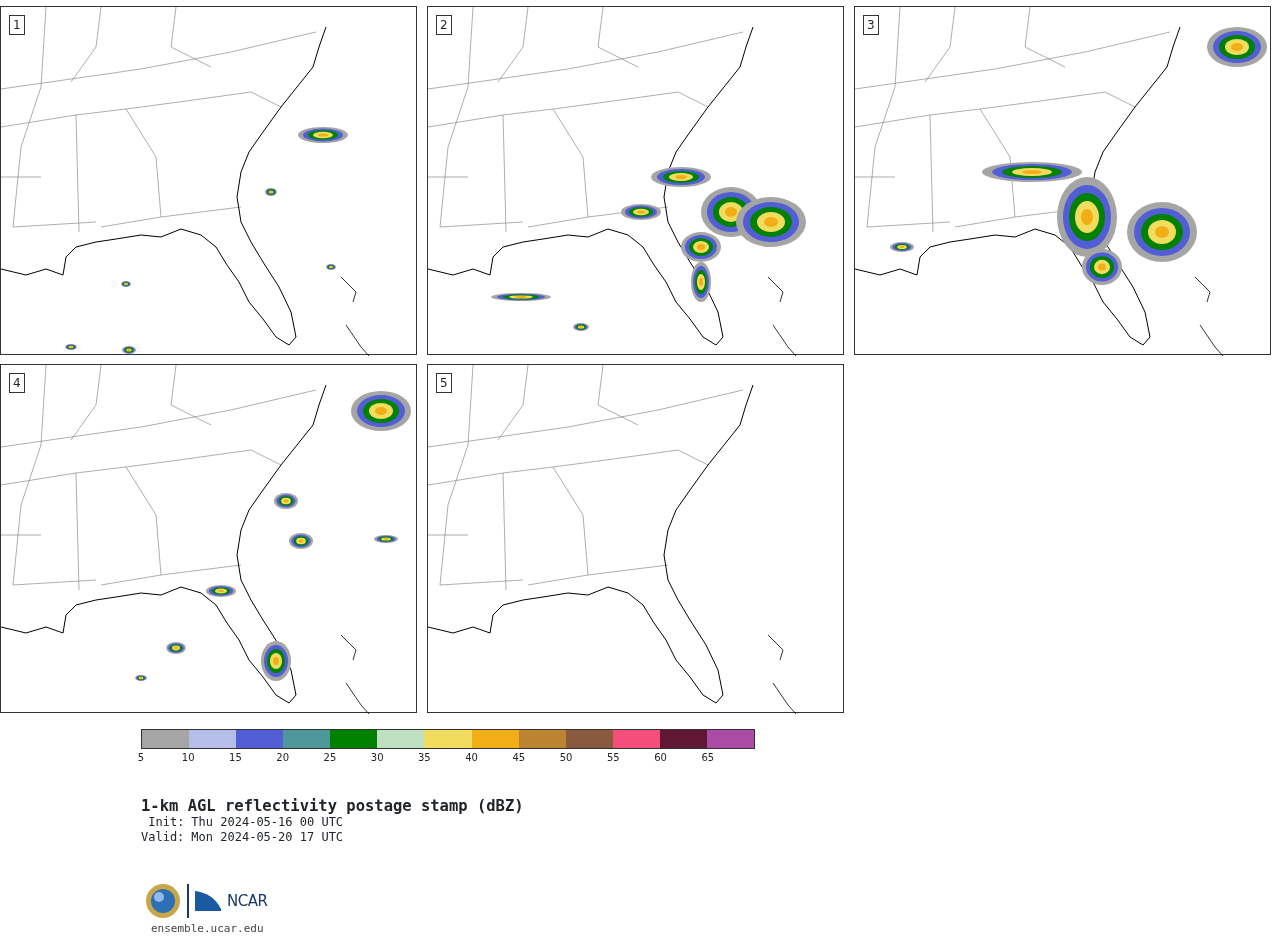  Describe the element at coordinates (708, 758) in the screenshot. I see `tick-label: 65` at that location.